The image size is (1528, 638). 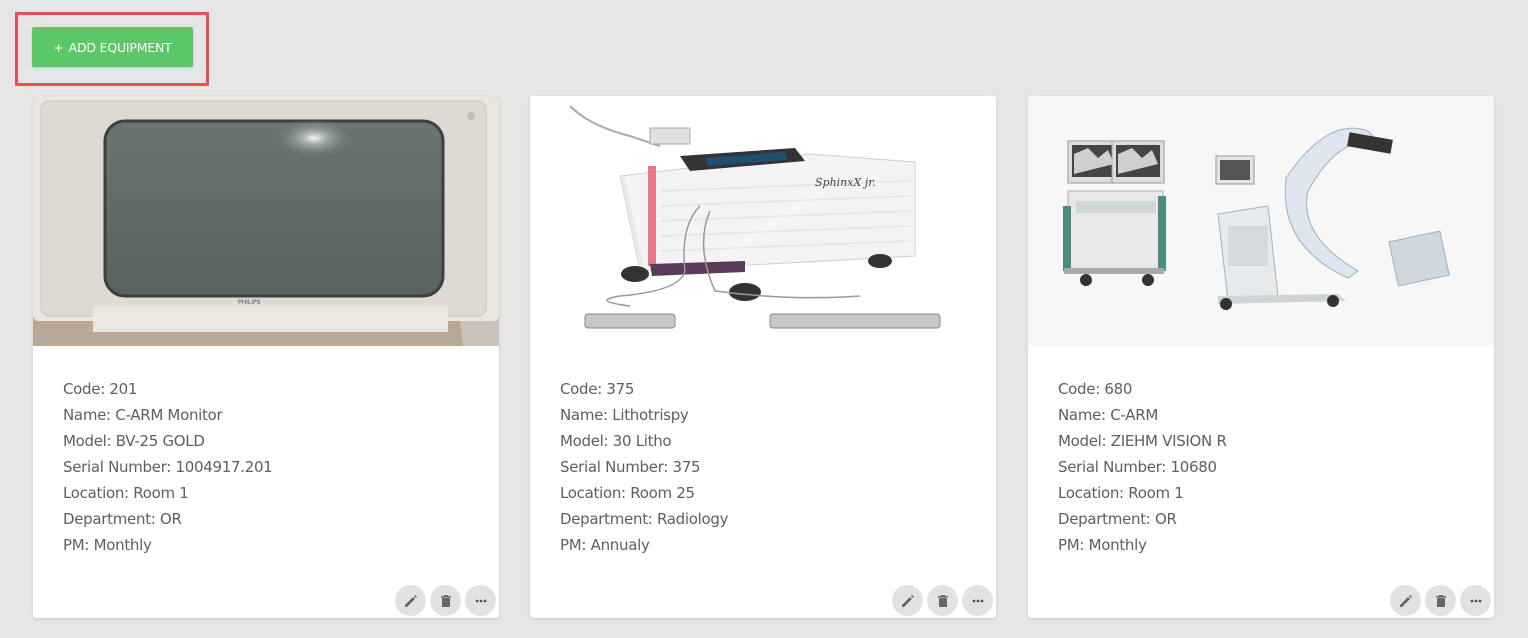 I want to click on equipment-serial: Serial Number: 1004917.201, so click(x=168, y=467).